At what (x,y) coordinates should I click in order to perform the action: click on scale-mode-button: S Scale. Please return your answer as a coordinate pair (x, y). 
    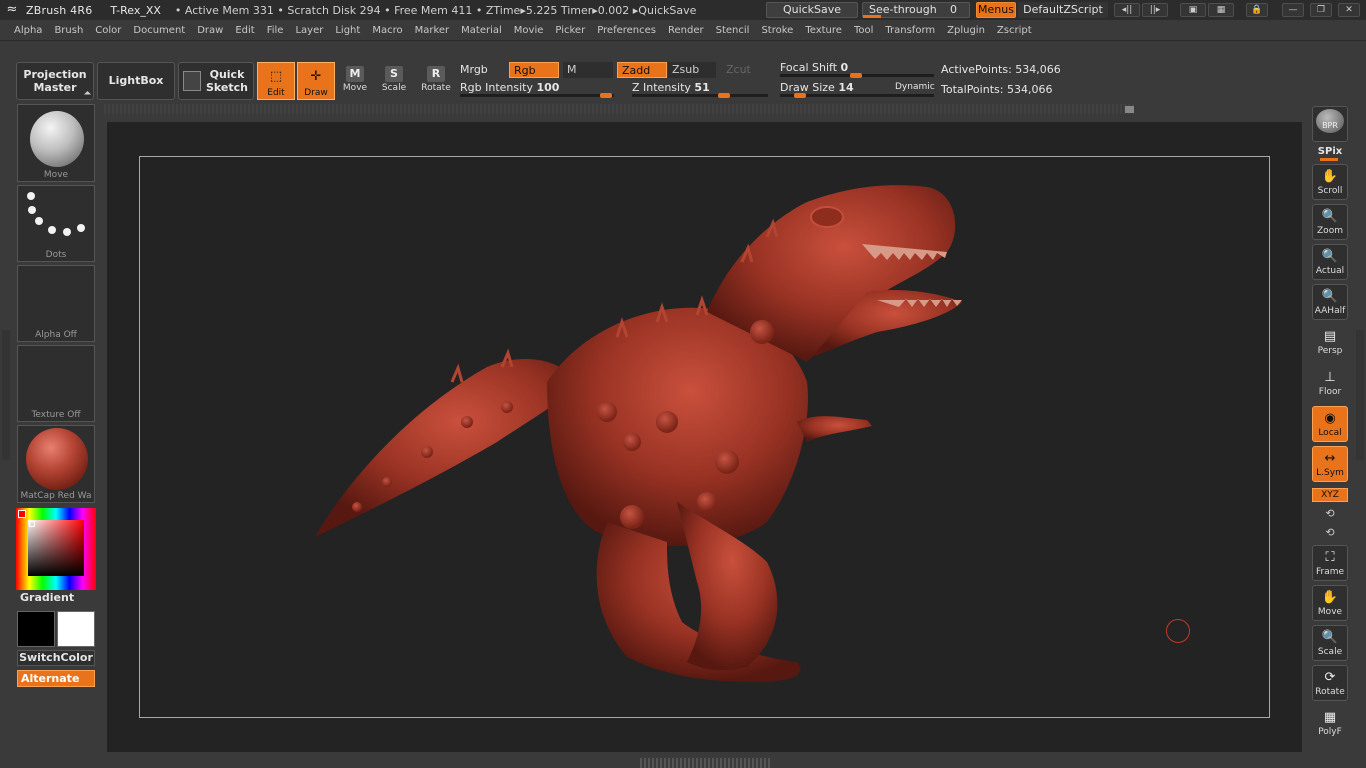
    Looking at the image, I should click on (394, 81).